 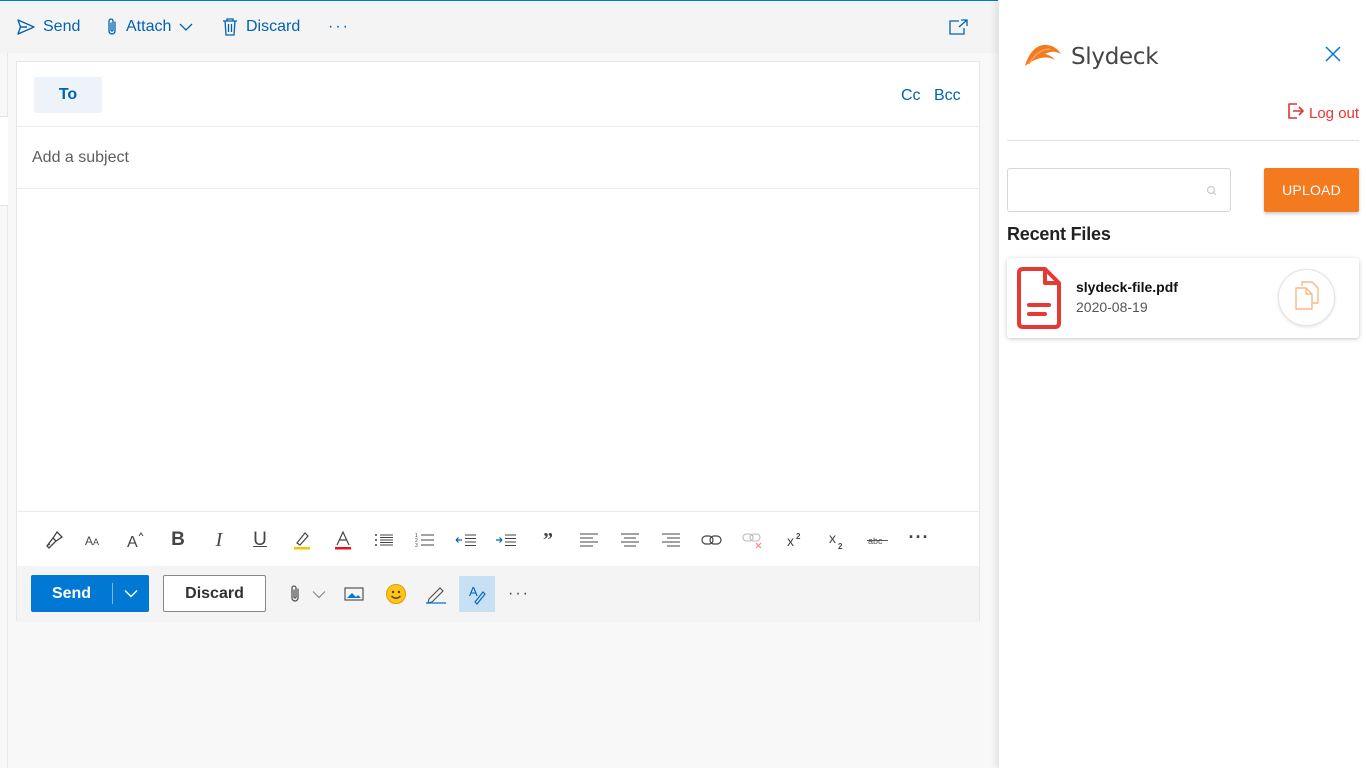 I want to click on logout-icon, so click(x=1296, y=113).